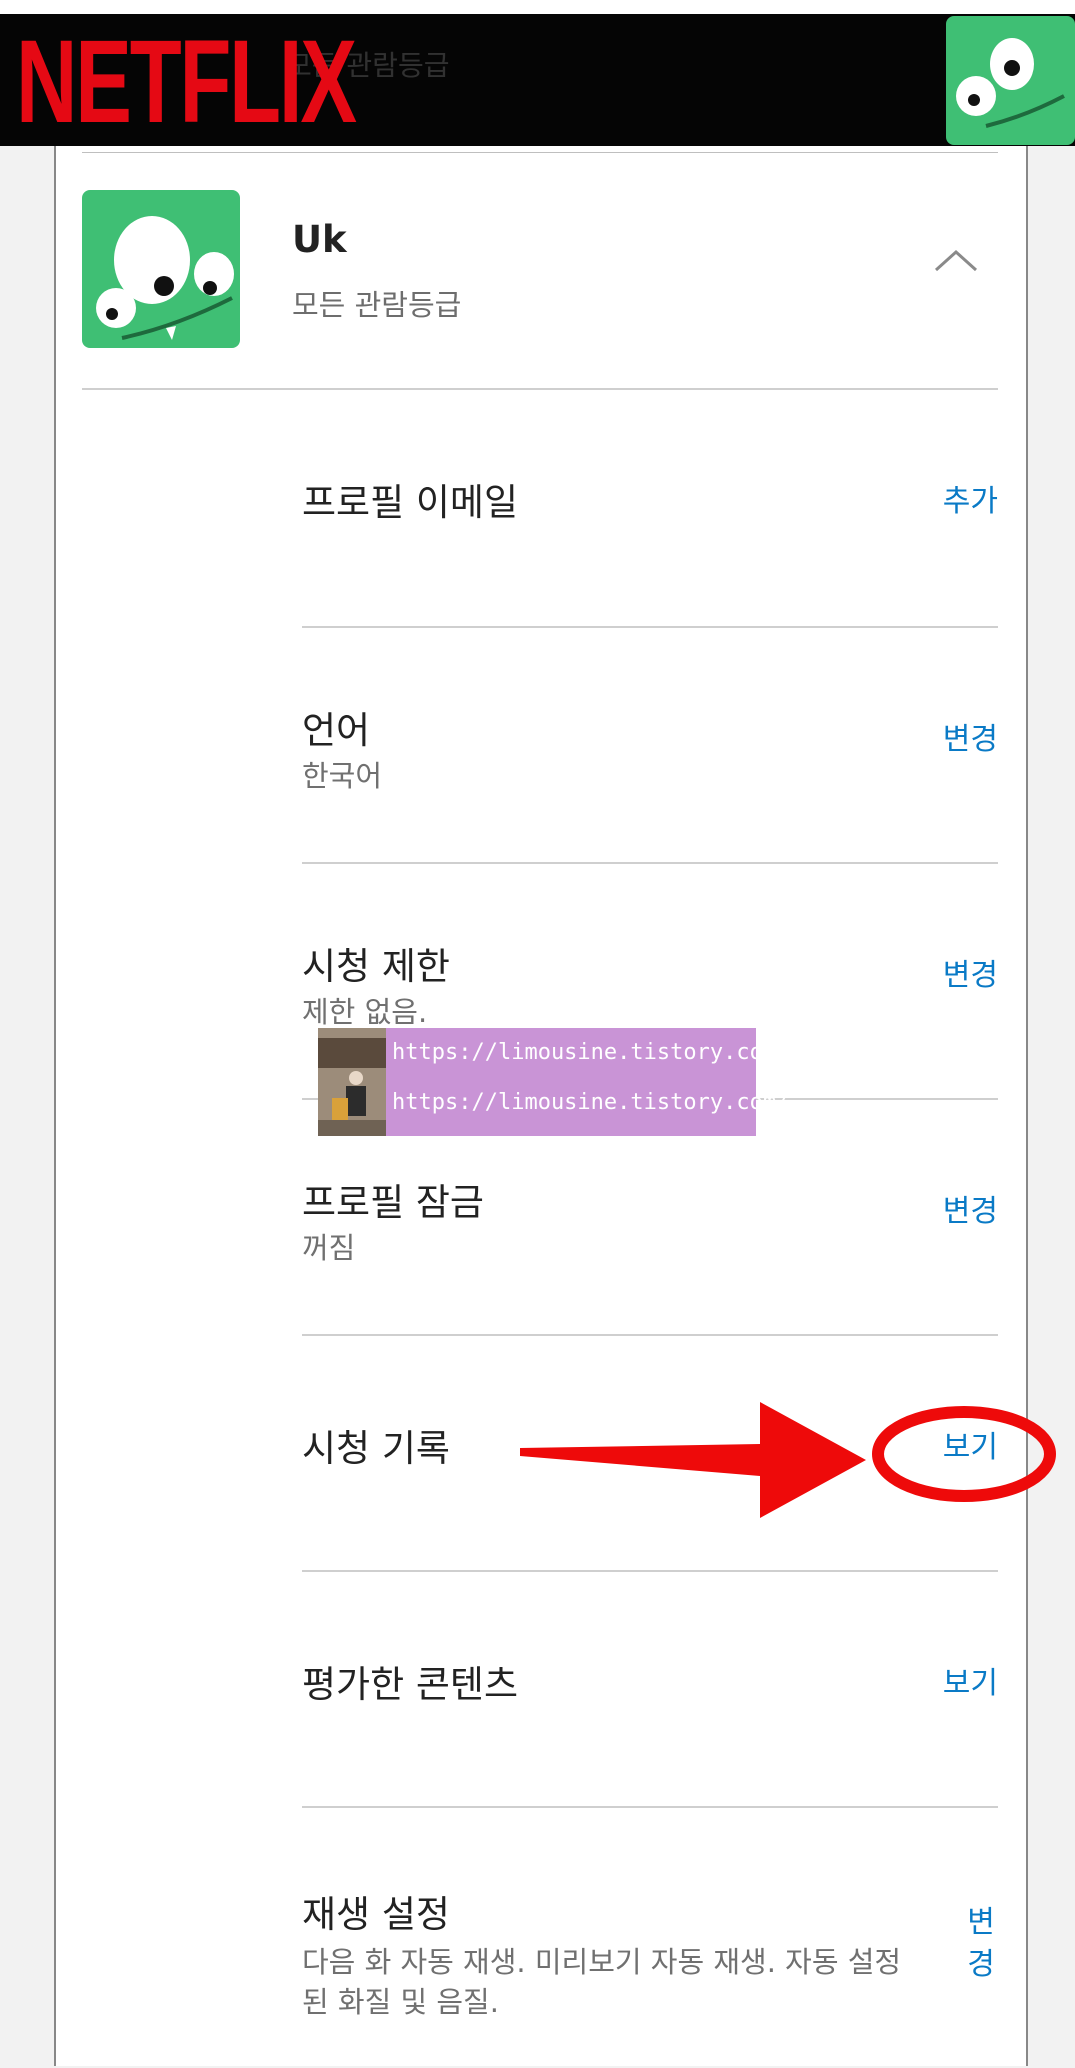 This screenshot has height=2068, width=1075. I want to click on header-profile-avatar-icon, so click(1010, 80).